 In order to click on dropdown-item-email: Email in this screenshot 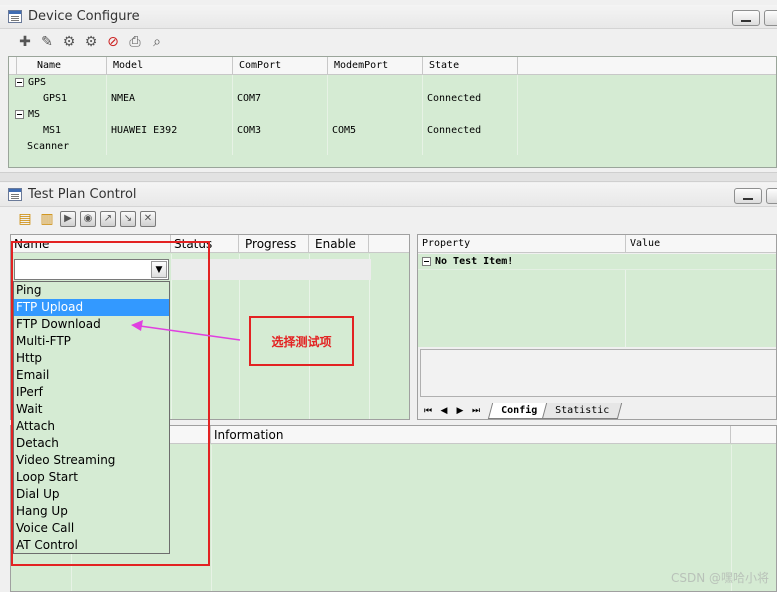, I will do `click(91, 375)`.